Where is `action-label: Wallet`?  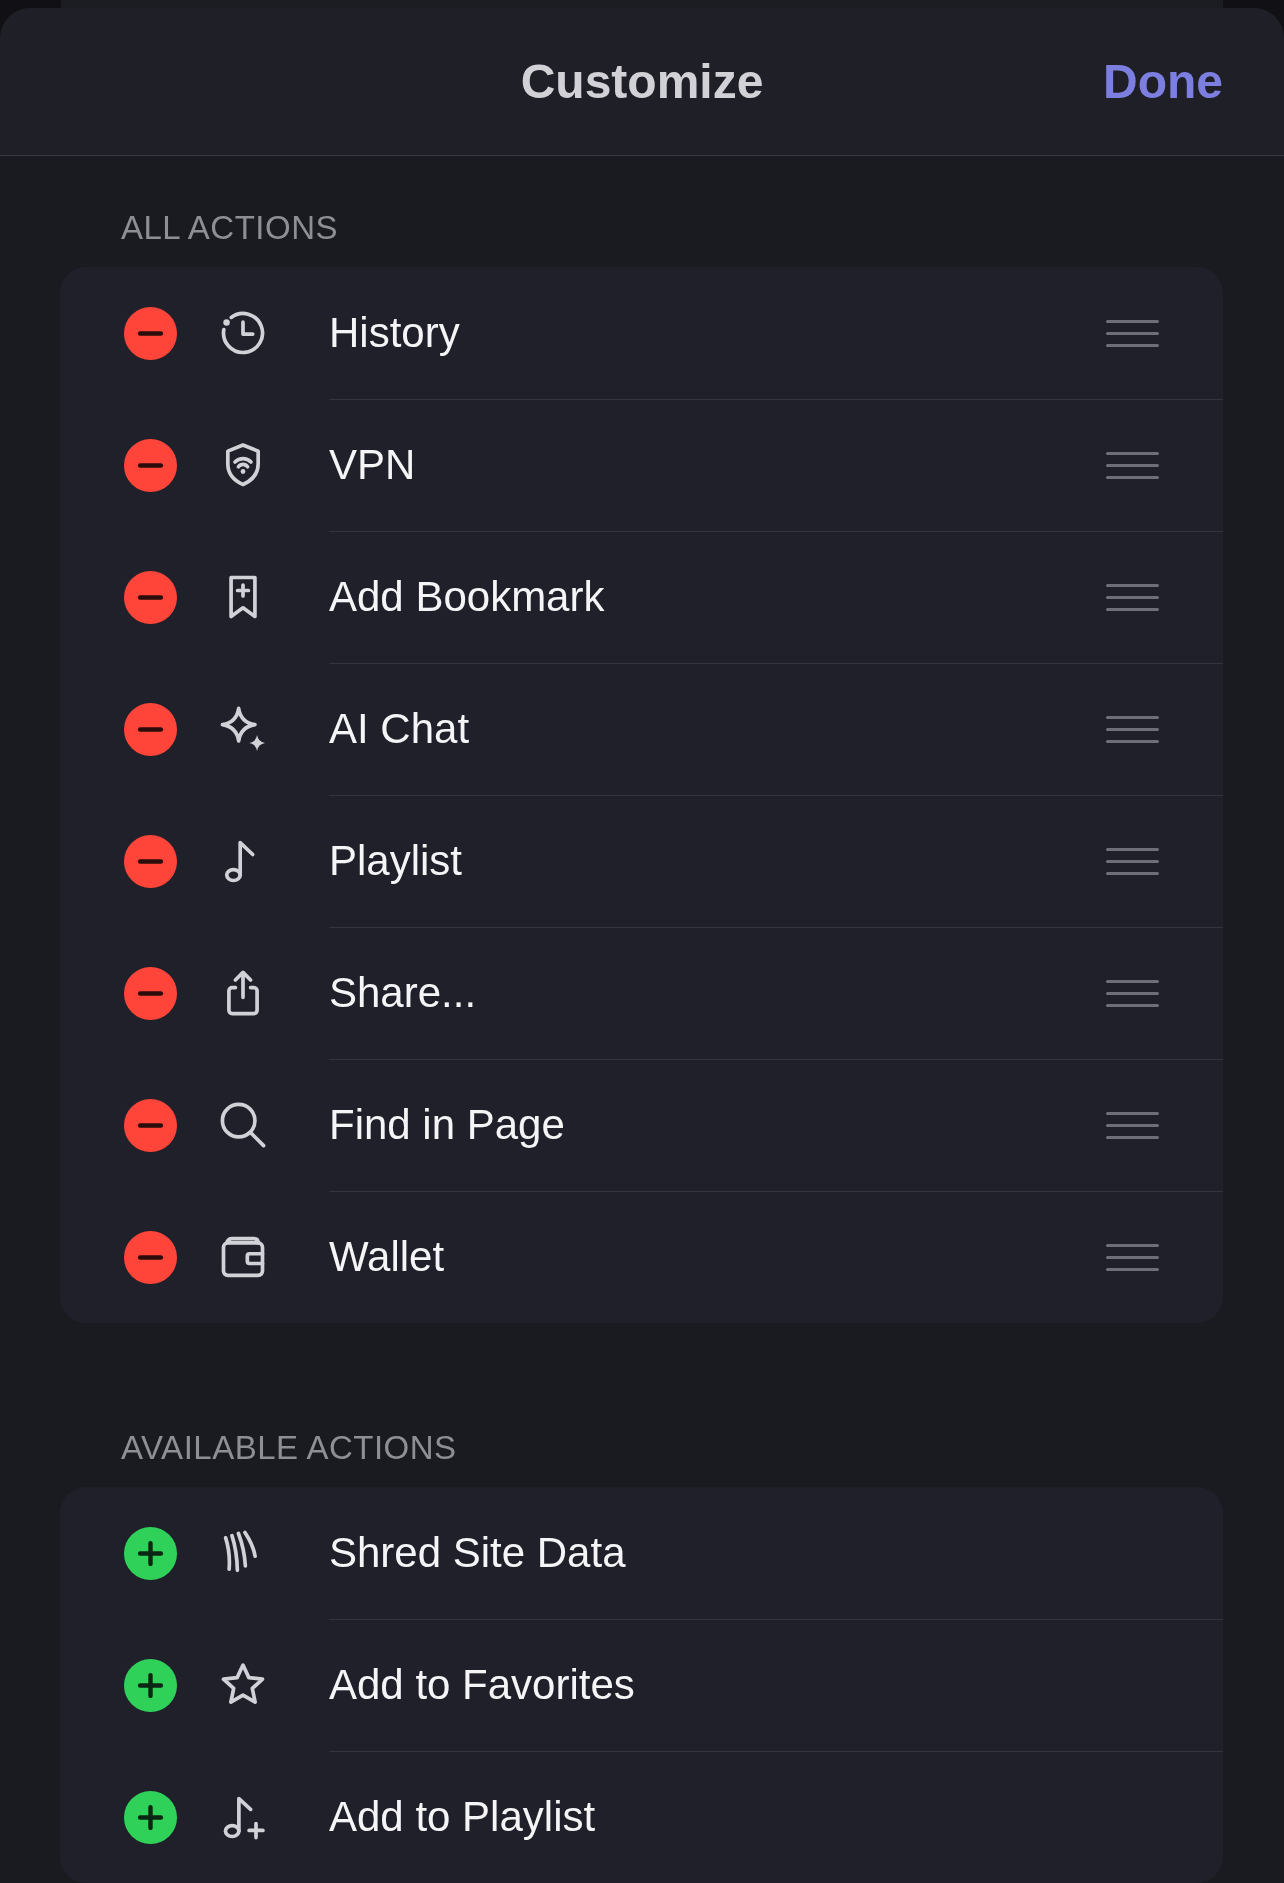 action-label: Wallet is located at coordinates (387, 1257).